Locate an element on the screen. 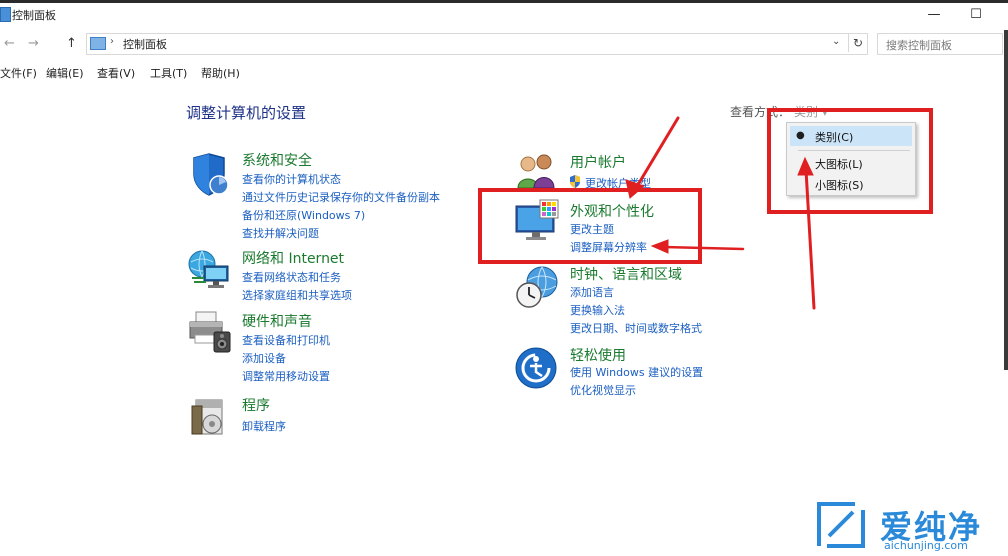 The image size is (1008, 556). link-recommended-settings: 使用 Windows 建议的设置 is located at coordinates (636, 372).